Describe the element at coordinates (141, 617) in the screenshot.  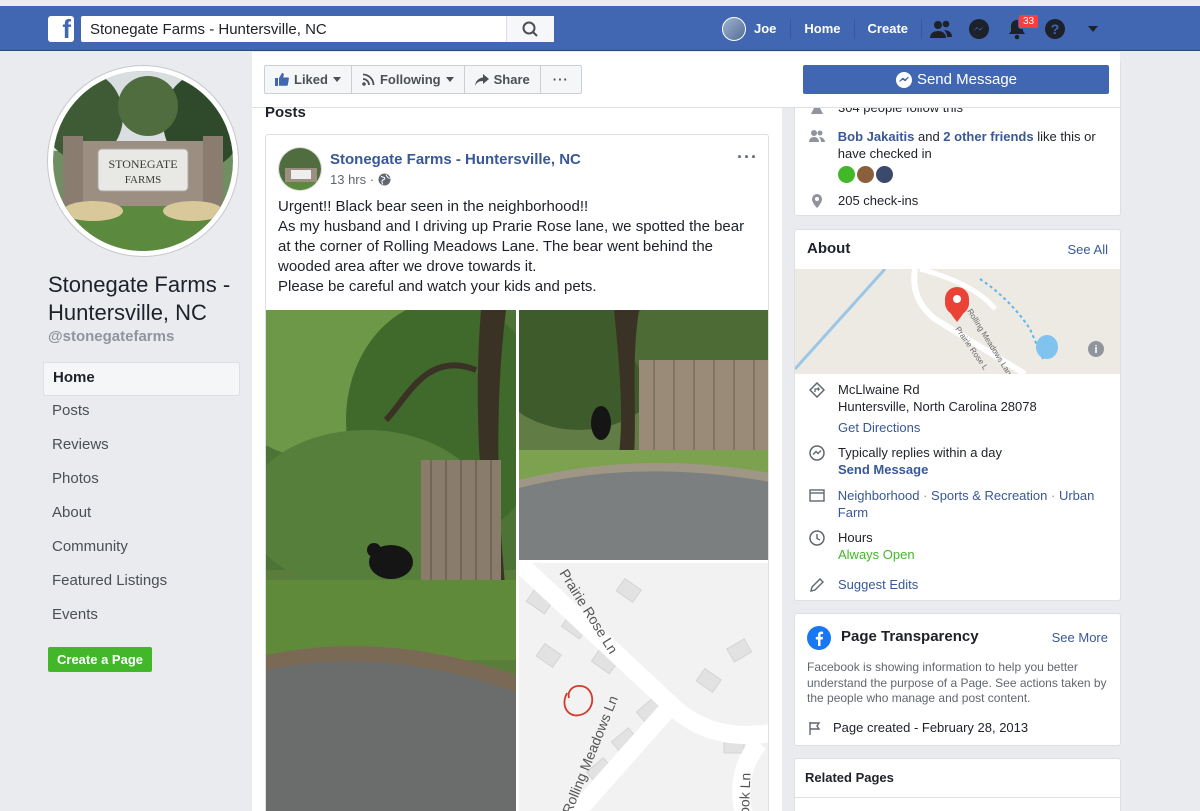
I see `sidebar-item-events: Events` at that location.